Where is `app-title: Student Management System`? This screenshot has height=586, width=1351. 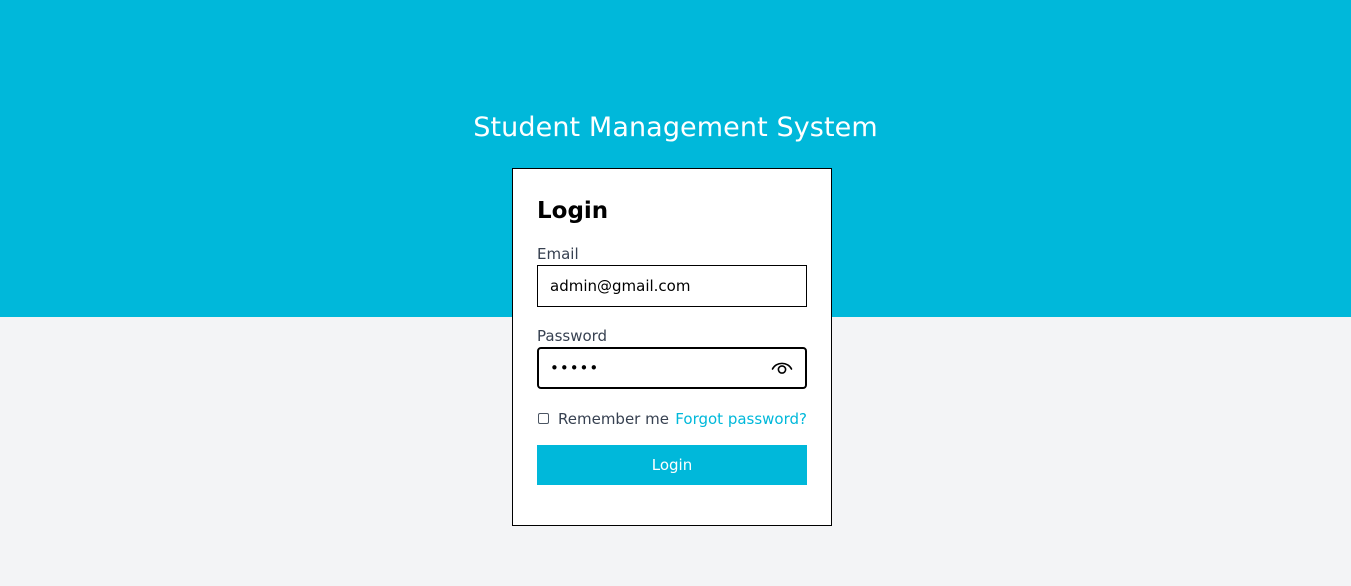
app-title: Student Management System is located at coordinates (675, 127).